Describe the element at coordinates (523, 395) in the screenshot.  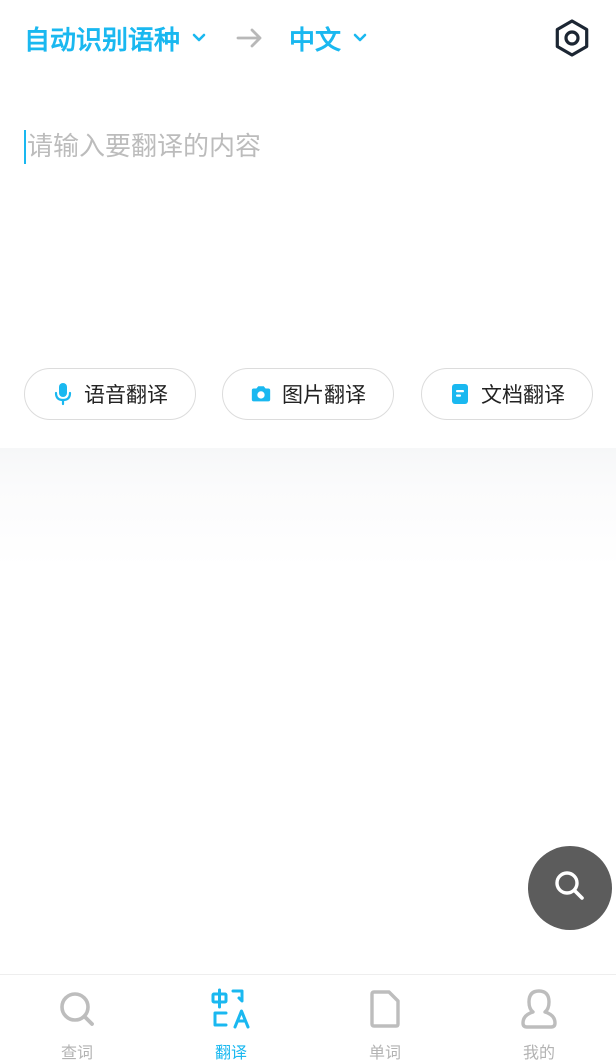
I see `document-translate-label: 文档翻译` at that location.